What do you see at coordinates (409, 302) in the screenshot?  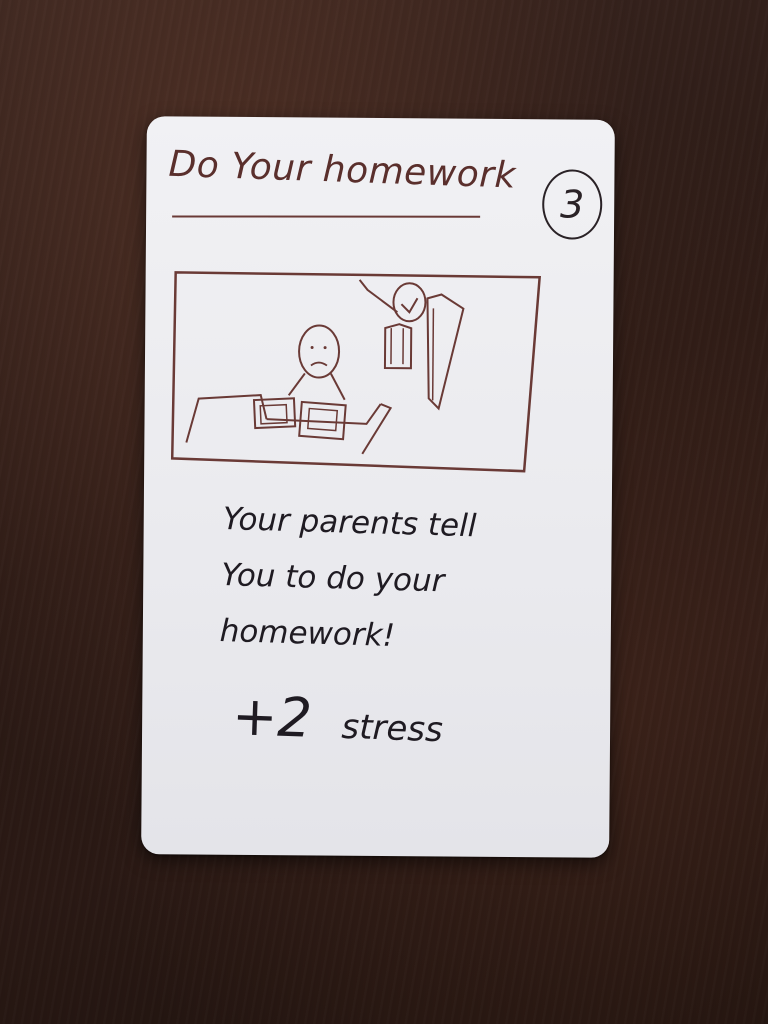 I see `teacher-head` at bounding box center [409, 302].